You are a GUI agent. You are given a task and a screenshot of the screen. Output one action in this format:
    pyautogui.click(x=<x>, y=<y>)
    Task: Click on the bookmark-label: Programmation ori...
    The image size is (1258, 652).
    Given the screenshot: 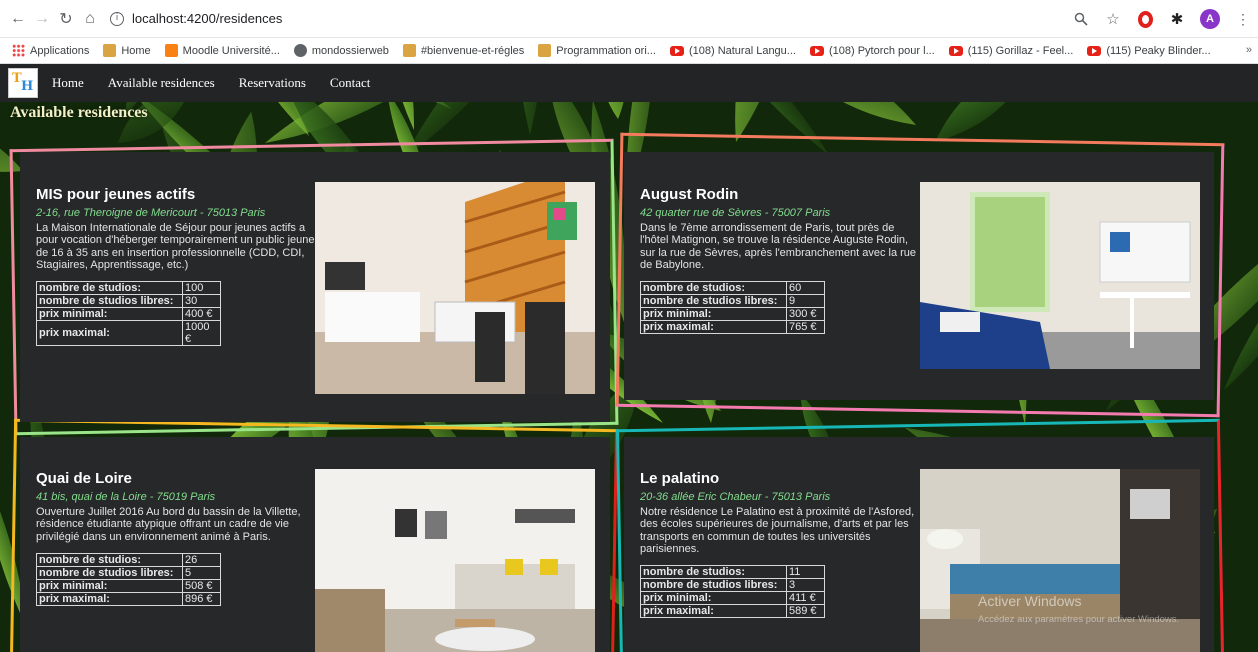 What is the action you would take?
    pyautogui.click(x=606, y=50)
    